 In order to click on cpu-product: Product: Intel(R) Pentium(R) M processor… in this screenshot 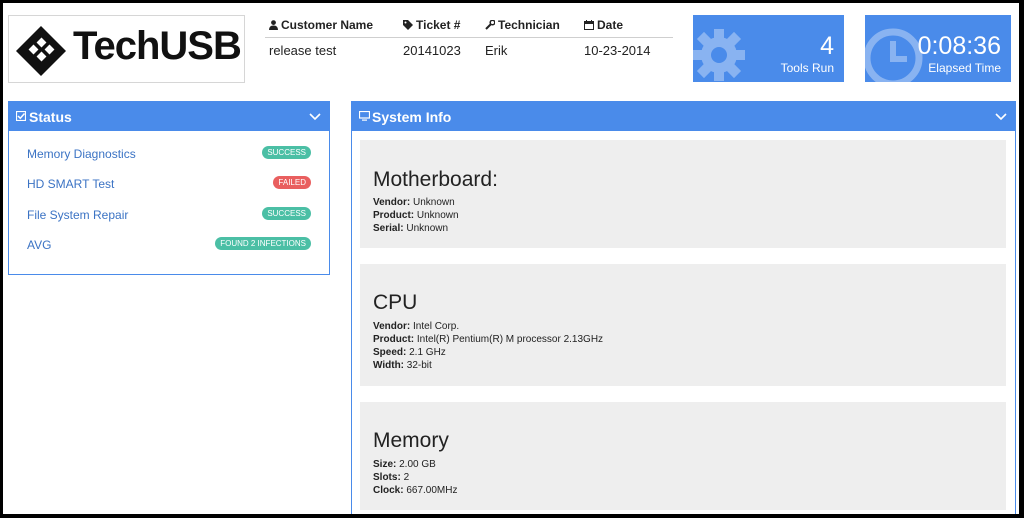, I will do `click(488, 339)`.